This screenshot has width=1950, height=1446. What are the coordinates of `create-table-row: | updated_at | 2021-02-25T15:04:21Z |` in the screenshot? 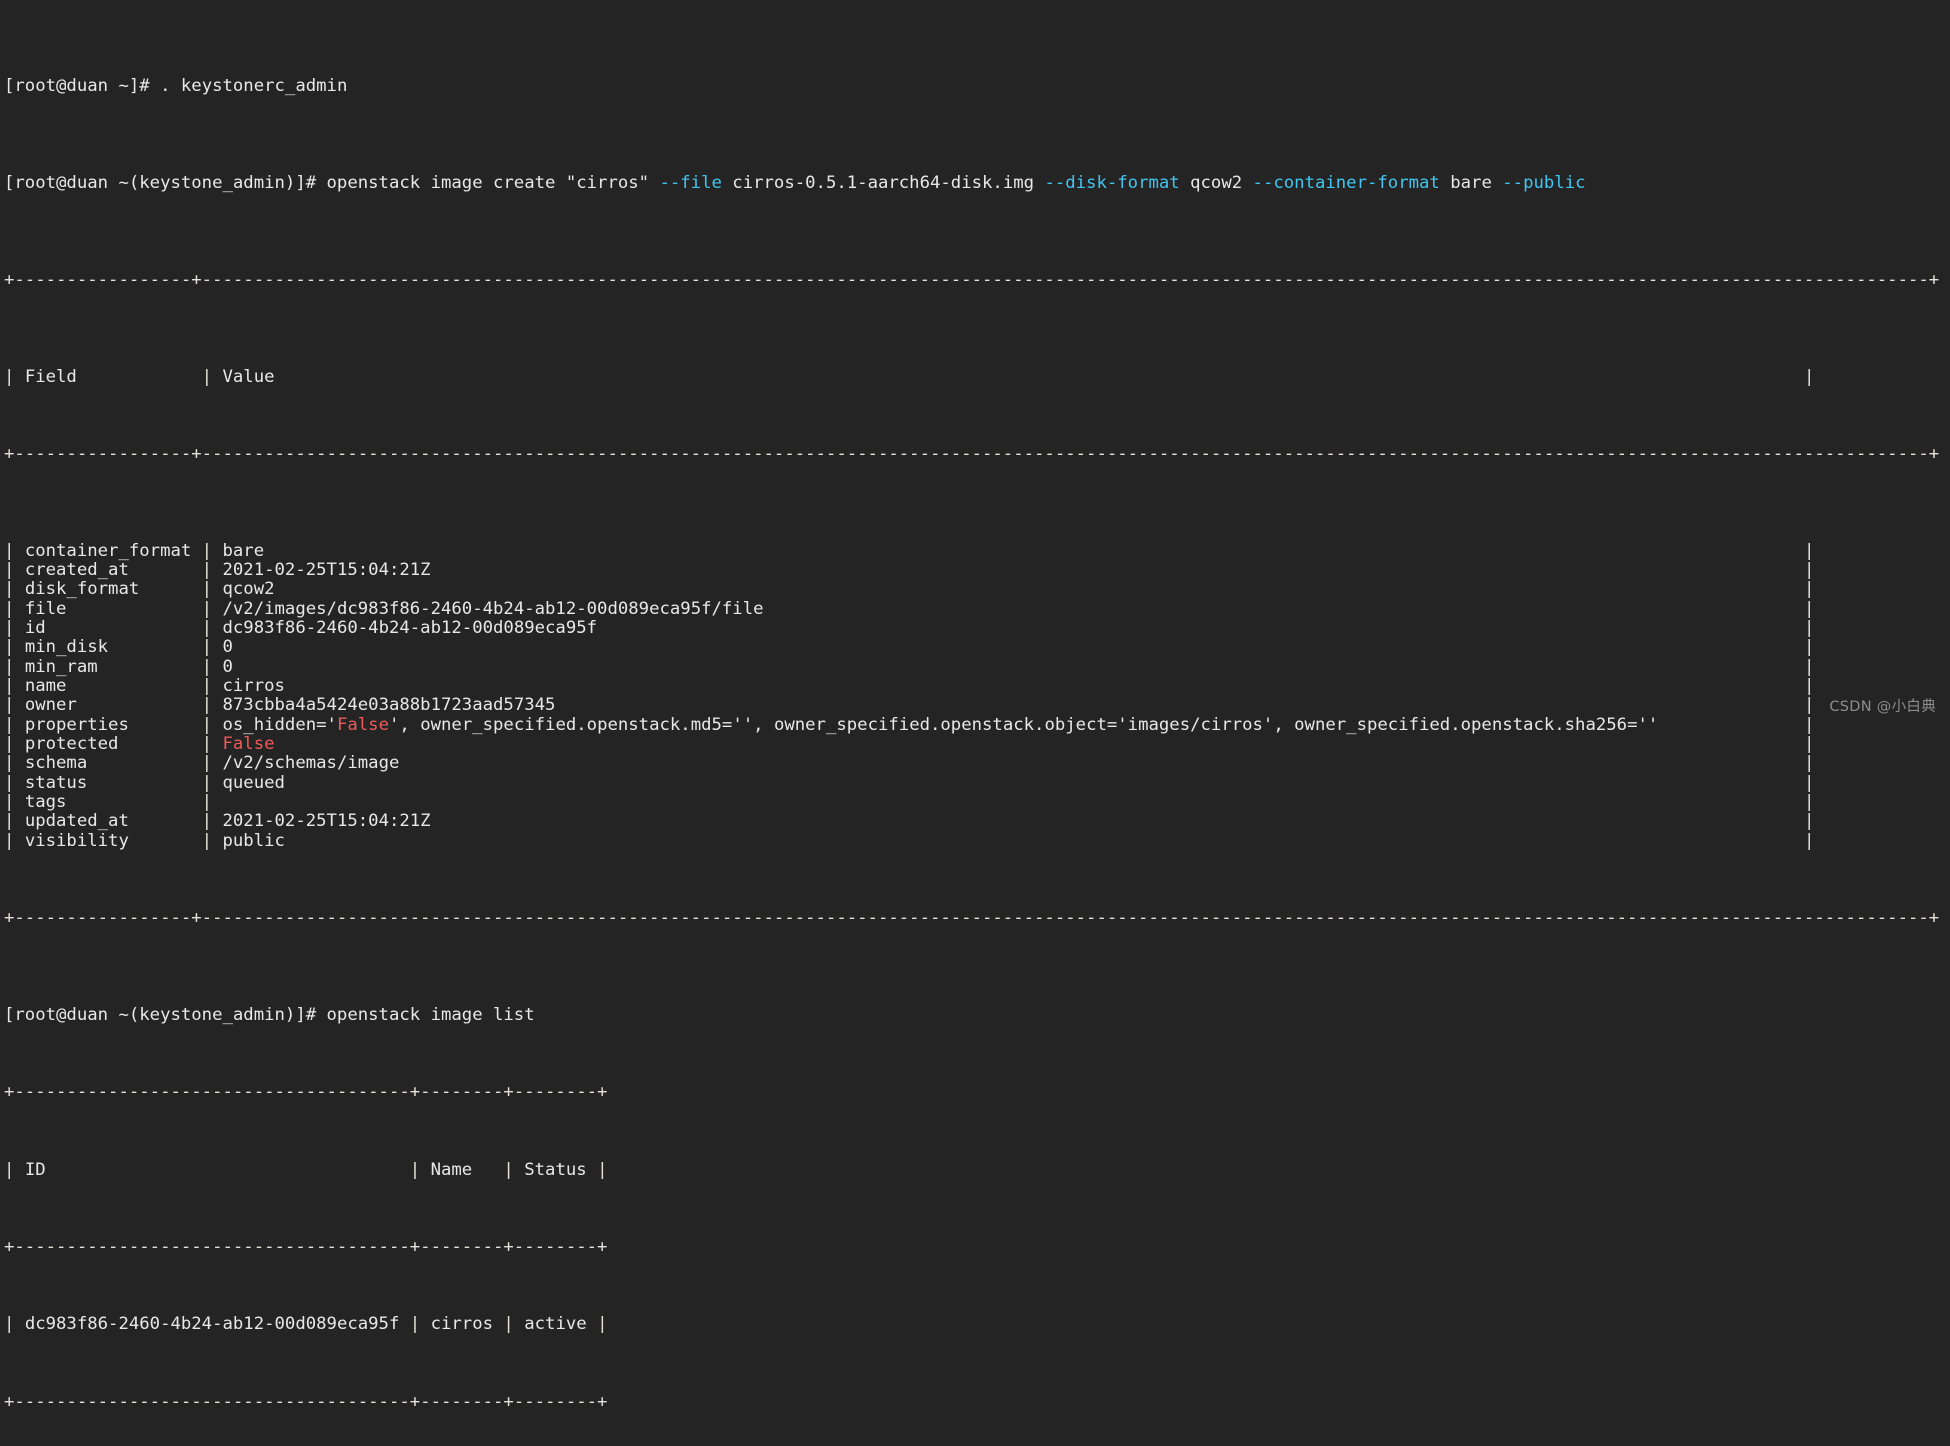 It's located at (971, 821).